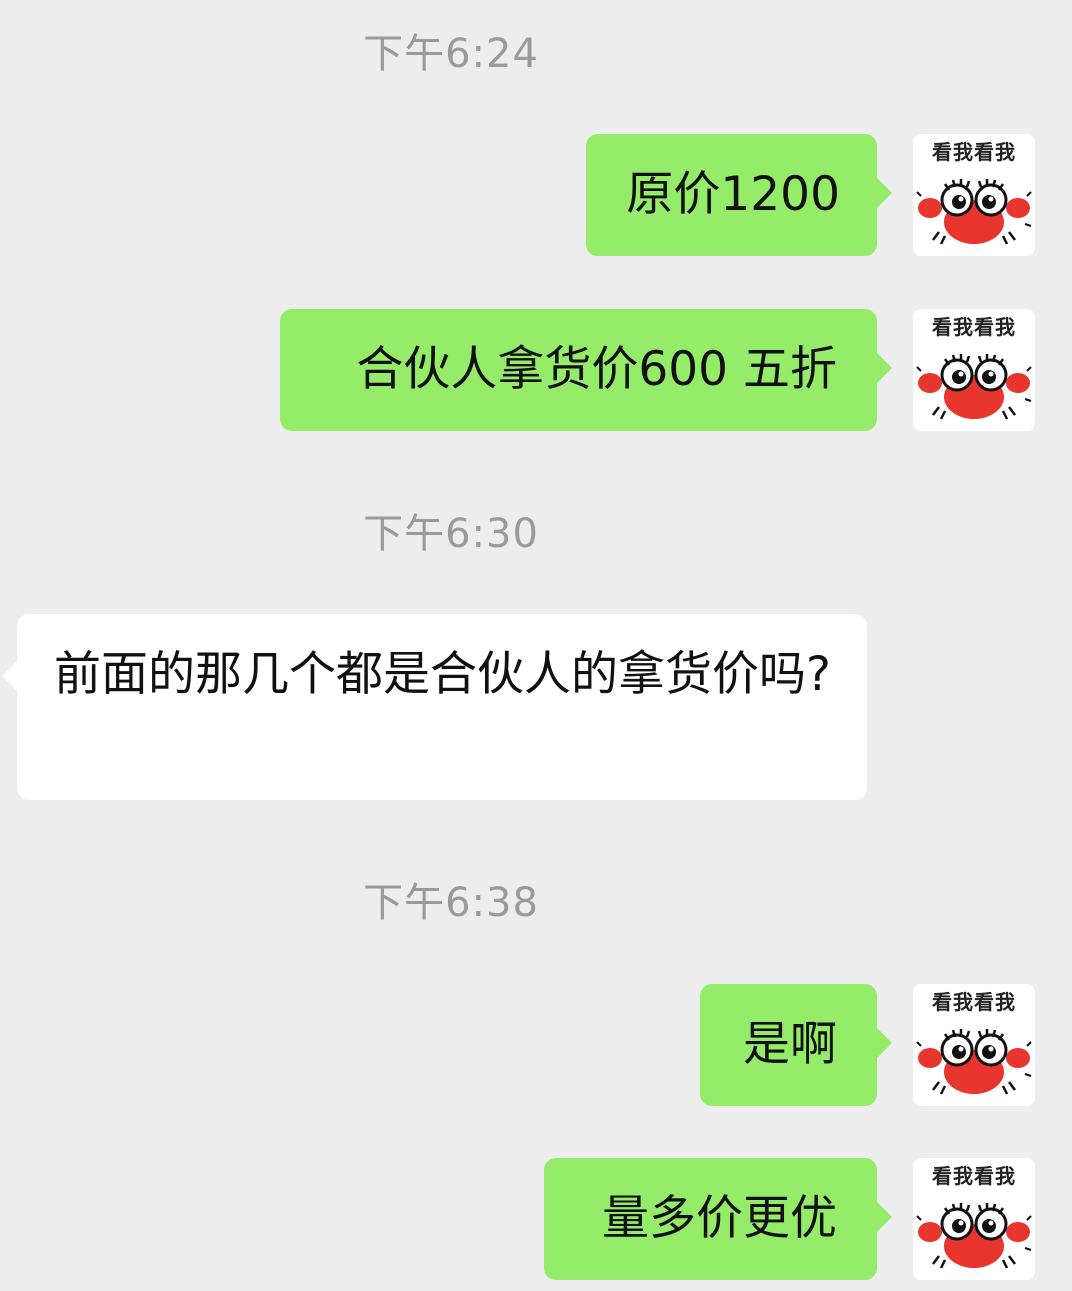  What do you see at coordinates (451, 534) in the screenshot?
I see `timestamp: 下午6:30` at bounding box center [451, 534].